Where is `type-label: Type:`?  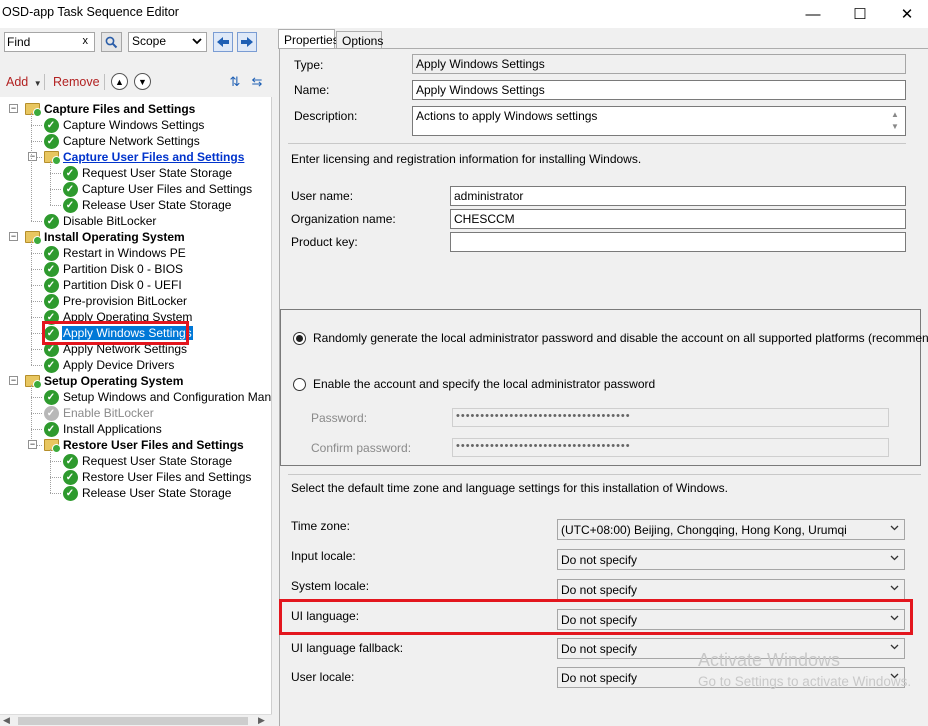 type-label: Type: is located at coordinates (309, 65).